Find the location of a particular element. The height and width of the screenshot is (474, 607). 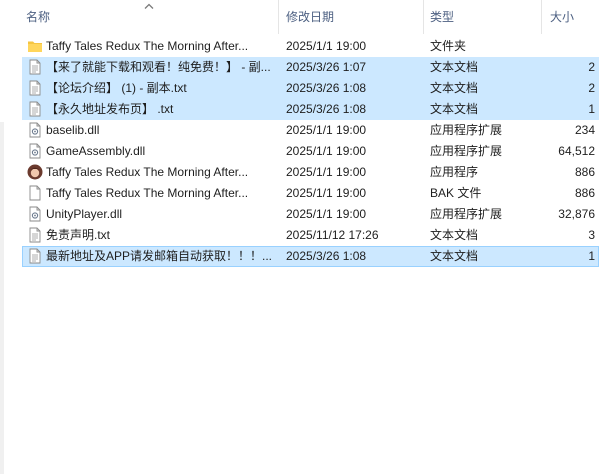

column-header-type: 类型 is located at coordinates (442, 17).